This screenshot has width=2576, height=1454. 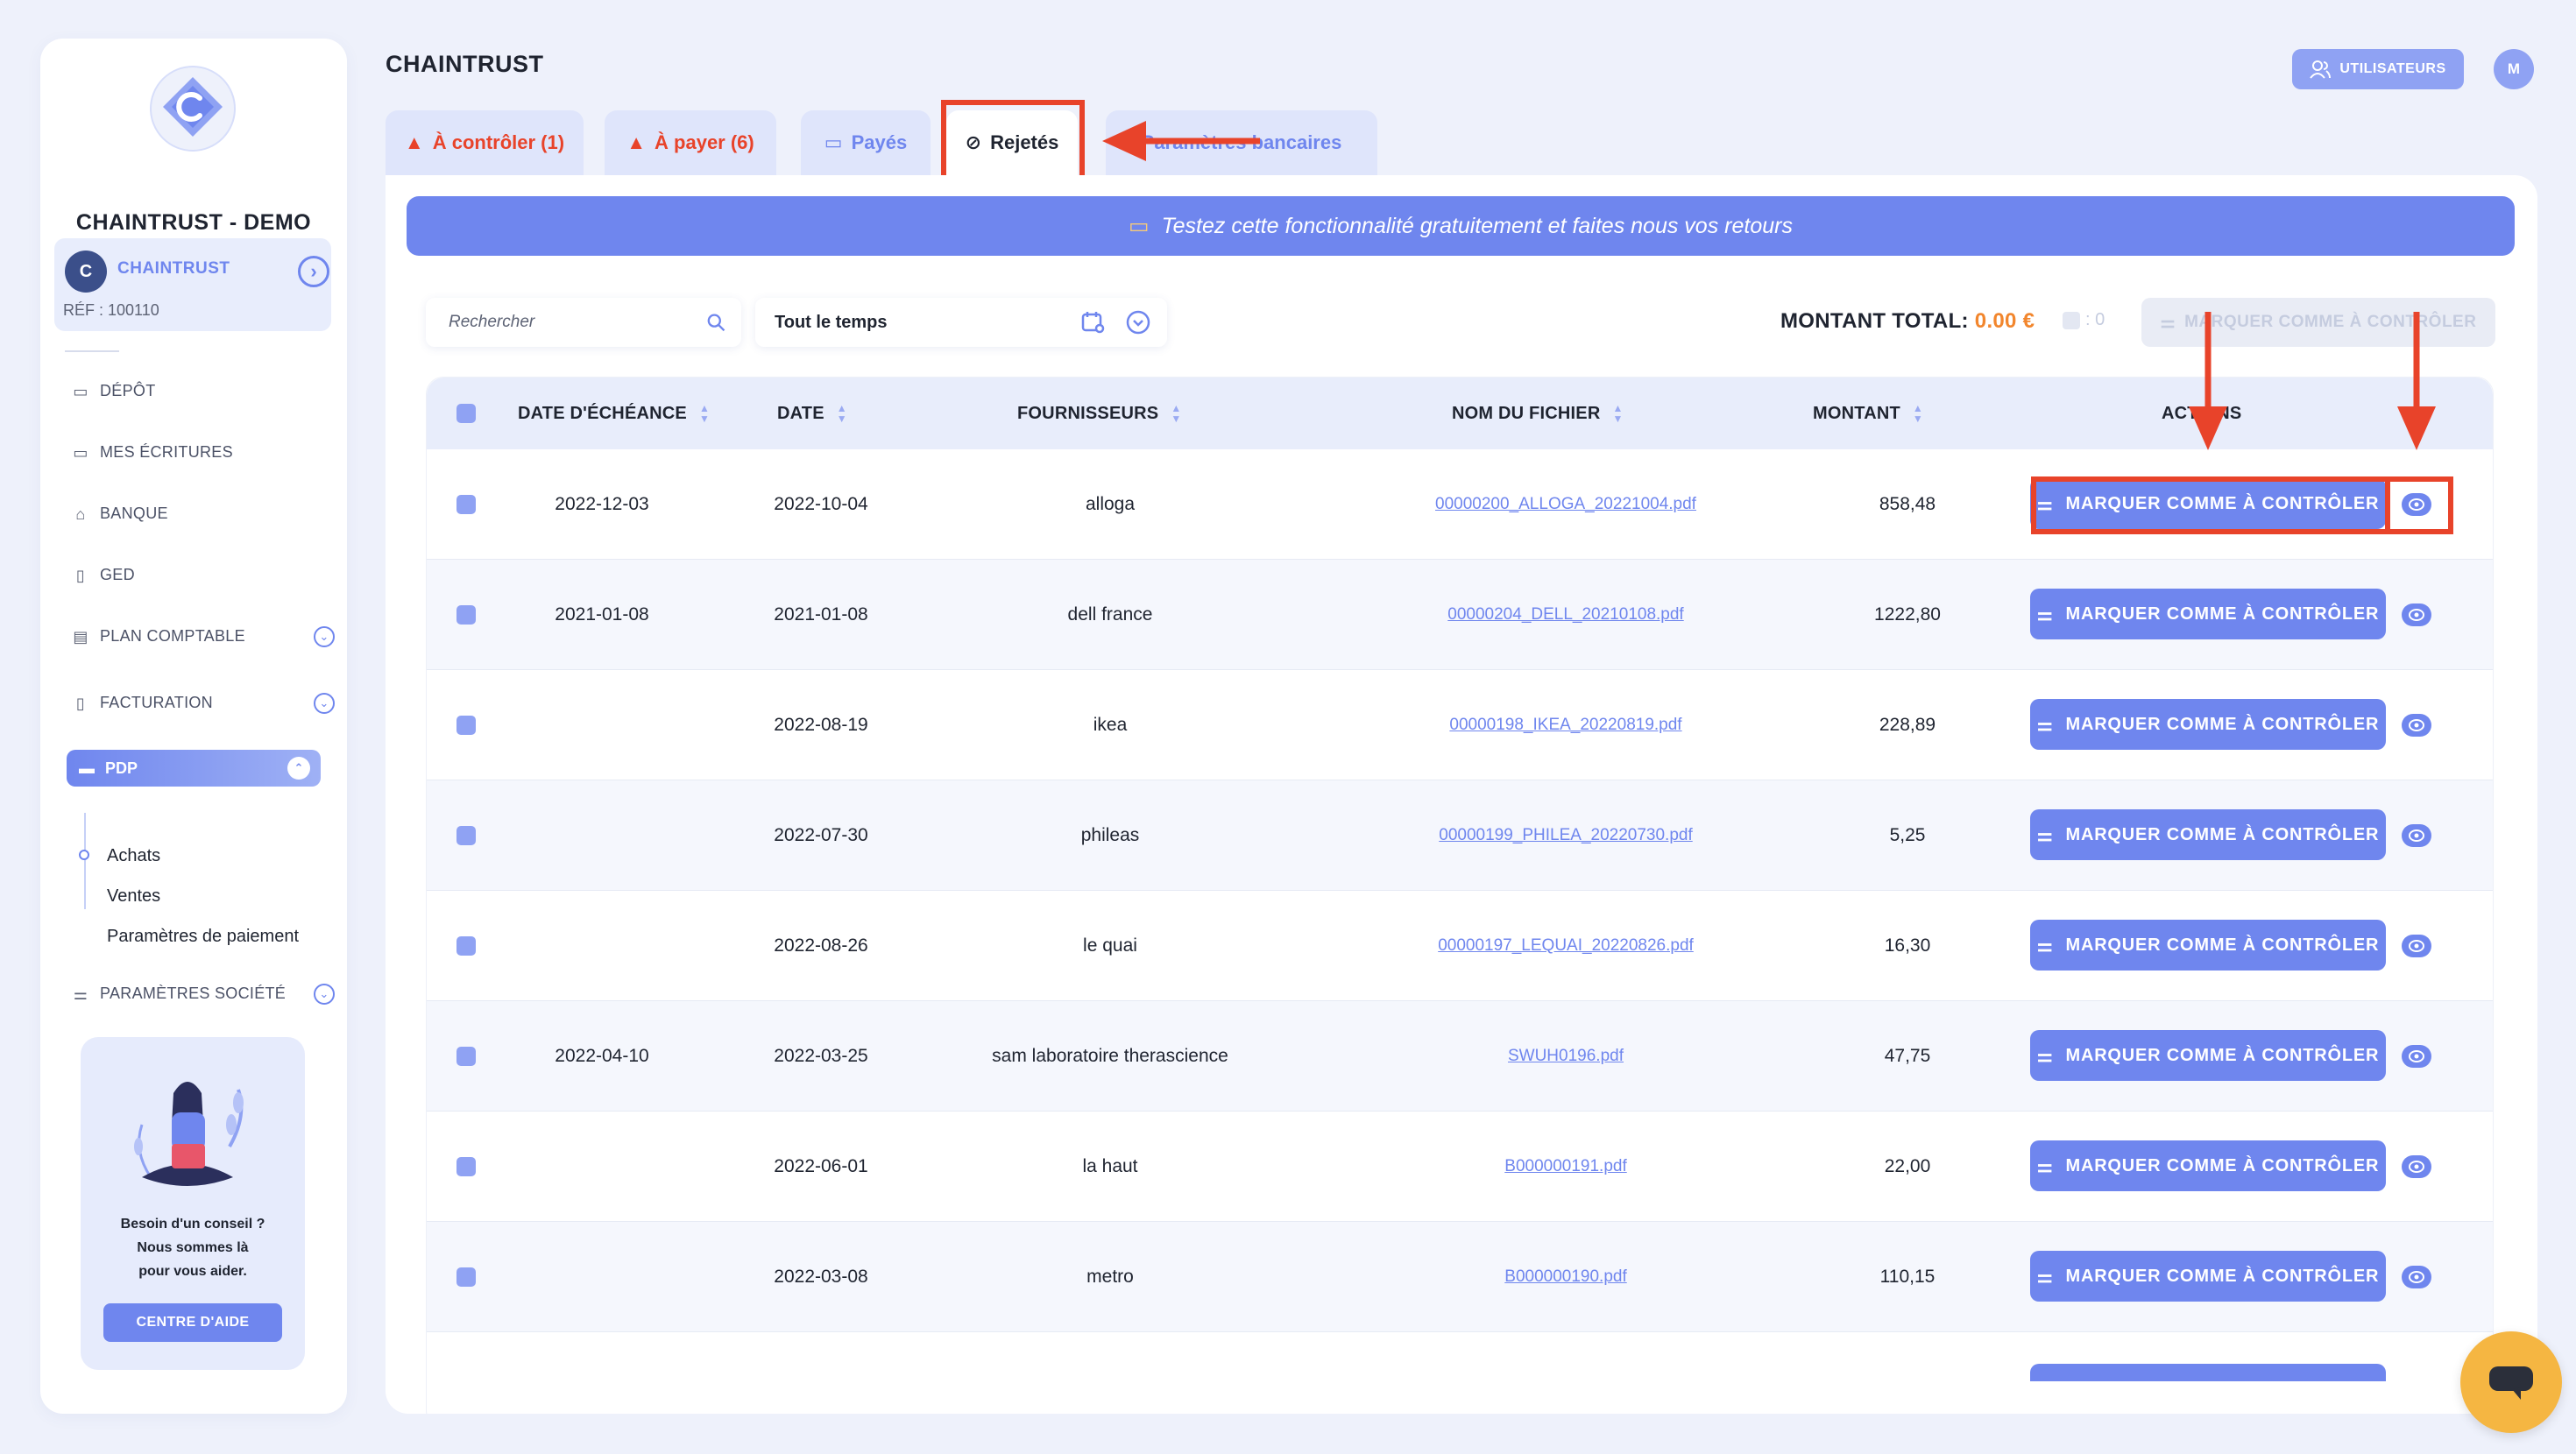 I want to click on file-link: 00000200_ALLOGA_20221004.pdf, so click(x=1566, y=504).